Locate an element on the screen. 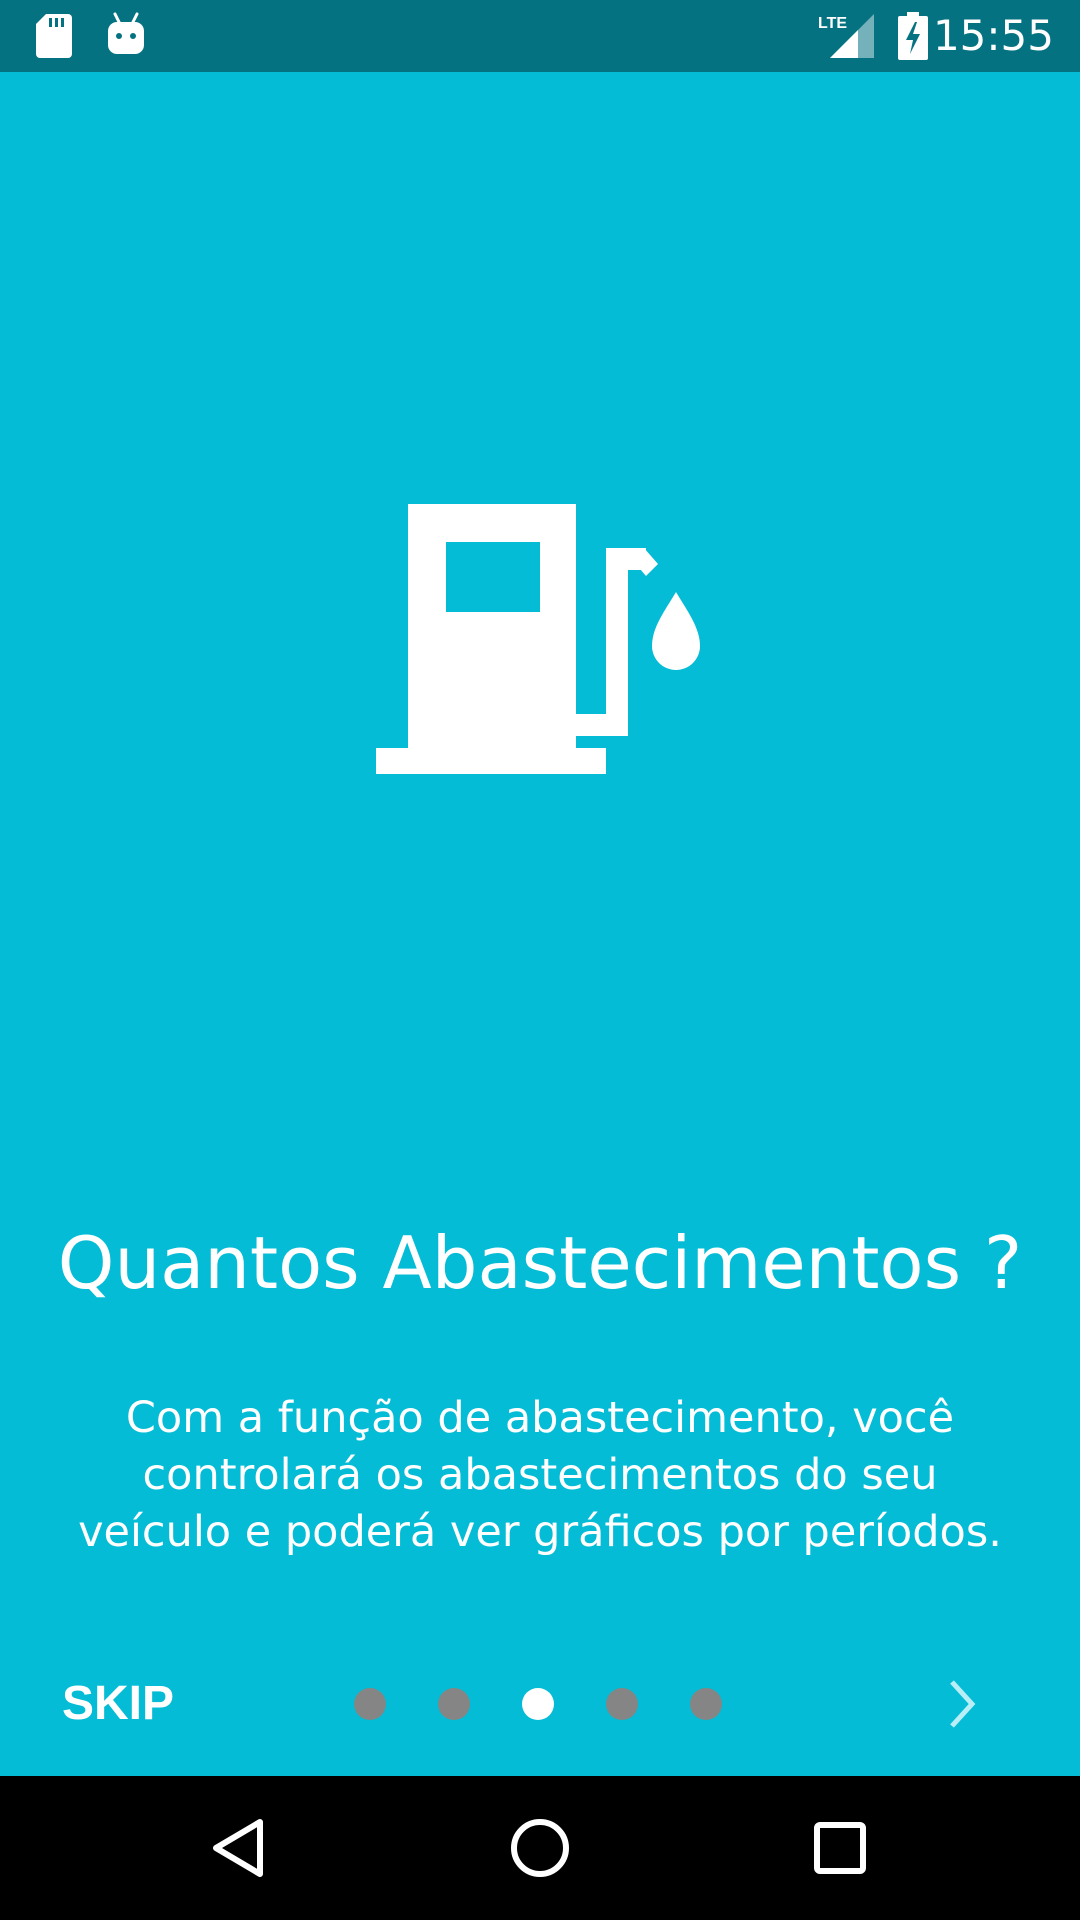 The height and width of the screenshot is (1920, 1080). lte-signal-icon: LTE is located at coordinates (846, 36).